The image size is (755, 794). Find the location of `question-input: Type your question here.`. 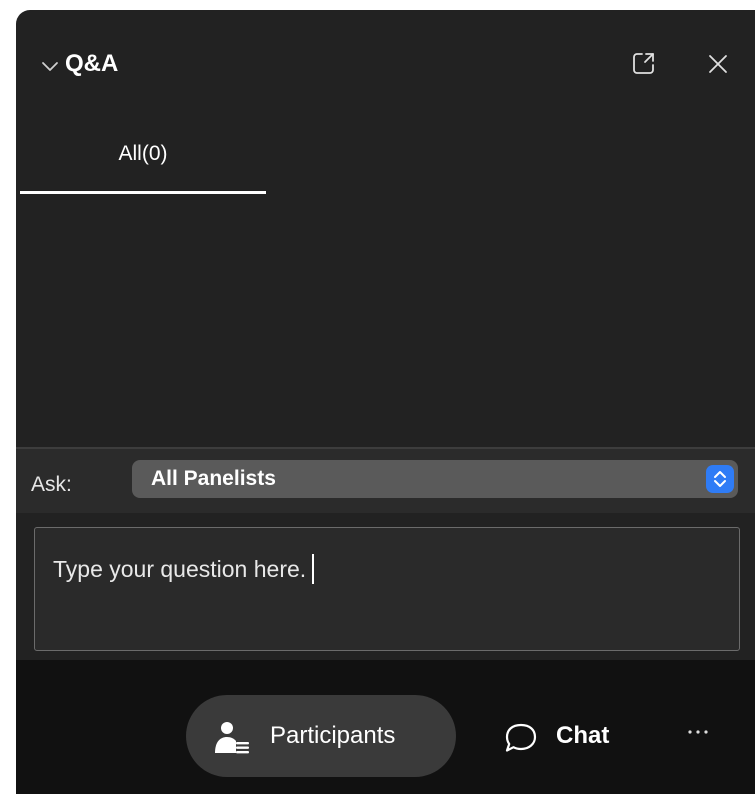

question-input: Type your question here. is located at coordinates (387, 589).